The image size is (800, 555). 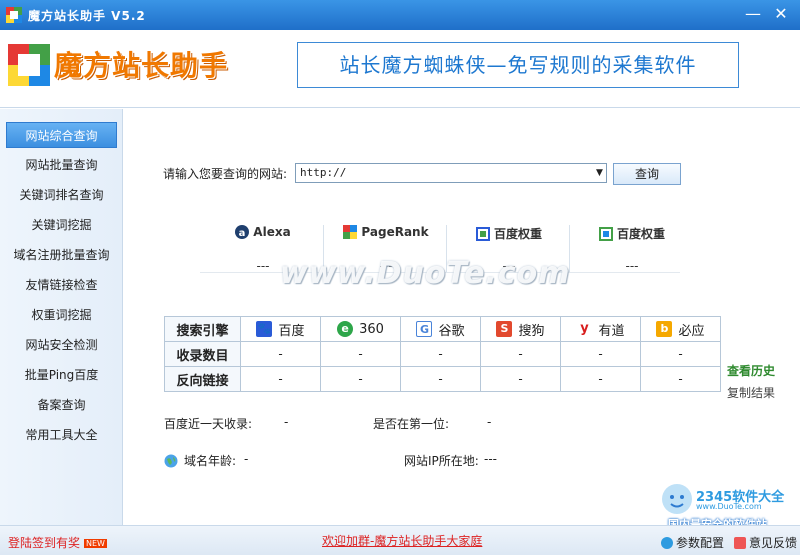 I want to click on header: 魔方站长助手 站长魔方蜘蛛侠—免写规则的采集软件, so click(x=400, y=69).